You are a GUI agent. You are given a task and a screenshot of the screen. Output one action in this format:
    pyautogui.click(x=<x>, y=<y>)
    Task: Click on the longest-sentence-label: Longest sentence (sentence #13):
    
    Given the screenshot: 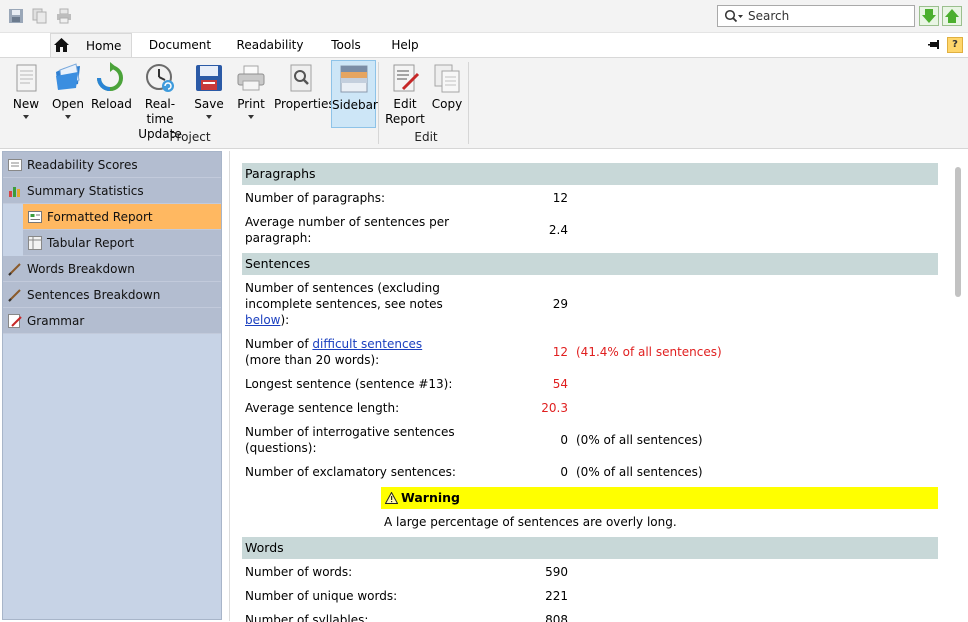 What is the action you would take?
    pyautogui.click(x=349, y=384)
    